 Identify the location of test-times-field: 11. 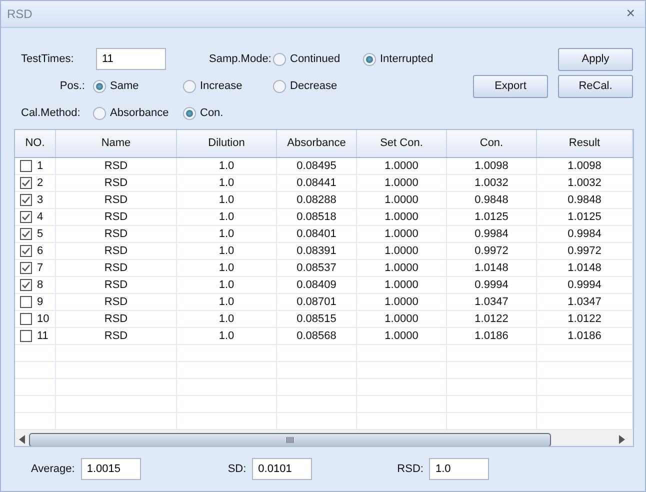
(131, 59).